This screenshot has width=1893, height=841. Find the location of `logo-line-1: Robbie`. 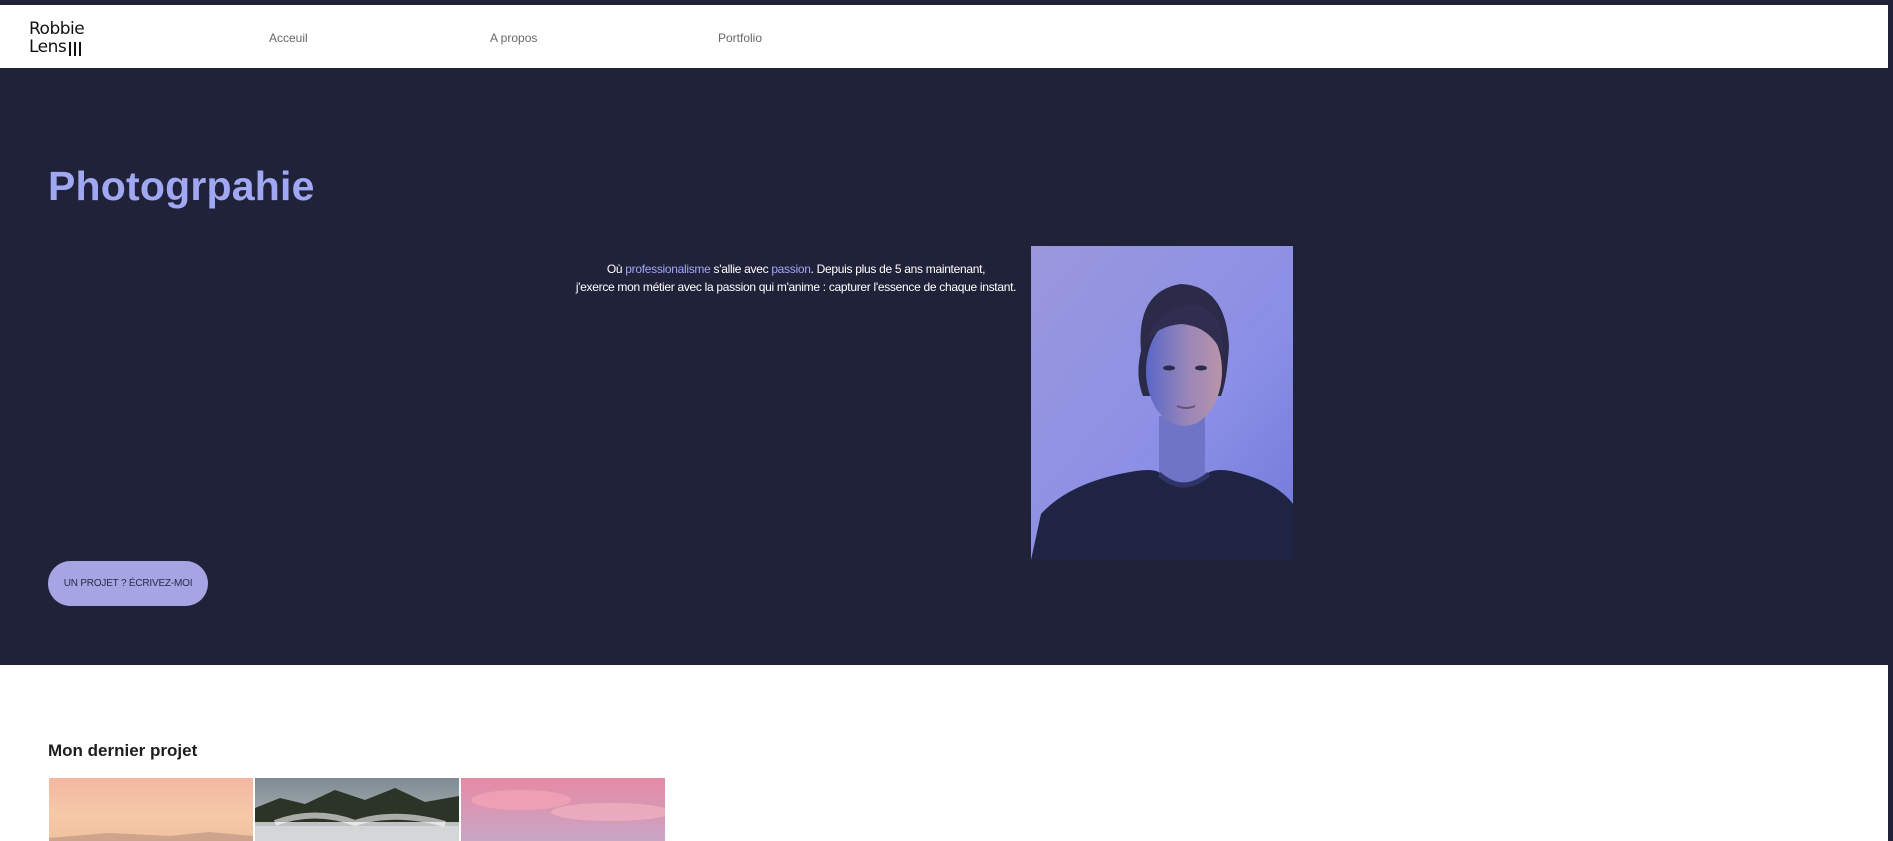

logo-line-1: Robbie is located at coordinates (57, 29).